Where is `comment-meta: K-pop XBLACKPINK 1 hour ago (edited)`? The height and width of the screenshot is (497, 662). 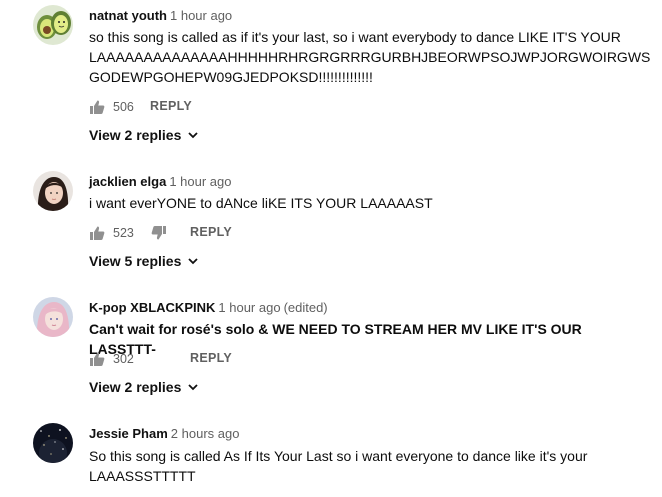 comment-meta: K-pop XBLACKPINK 1 hour ago (edited) is located at coordinates (208, 308).